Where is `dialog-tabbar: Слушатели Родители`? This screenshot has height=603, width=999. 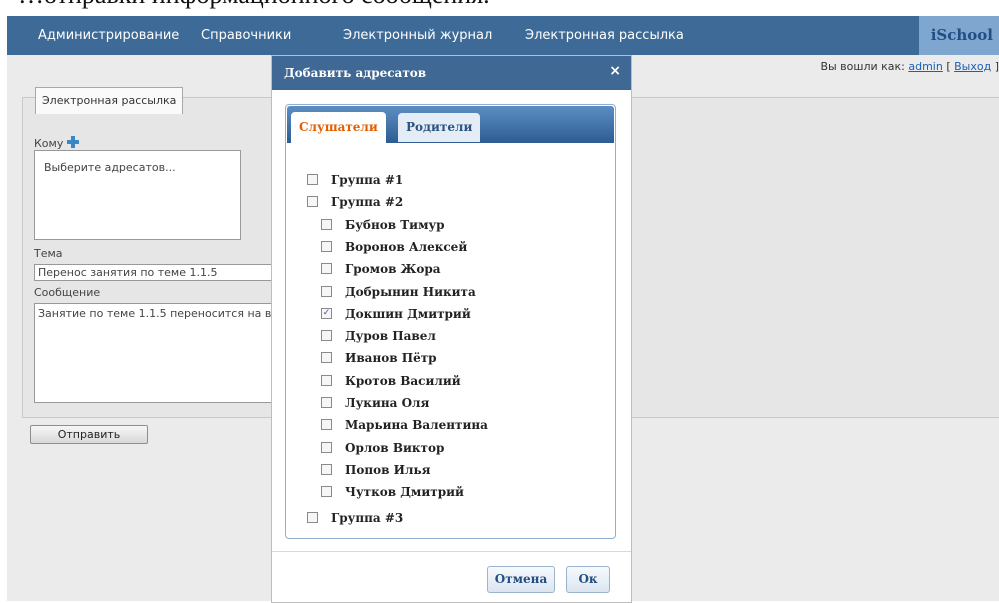
dialog-tabbar: Слушатели Родители is located at coordinates (450, 124).